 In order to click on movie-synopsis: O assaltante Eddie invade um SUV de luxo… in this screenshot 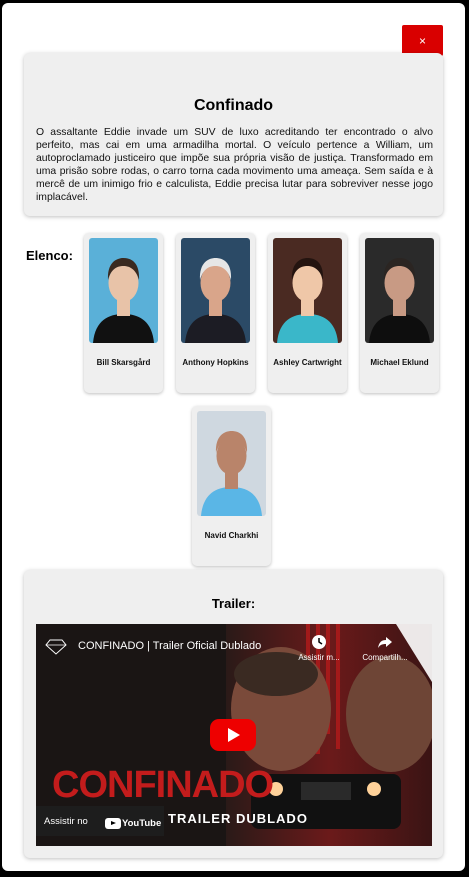, I will do `click(234, 165)`.